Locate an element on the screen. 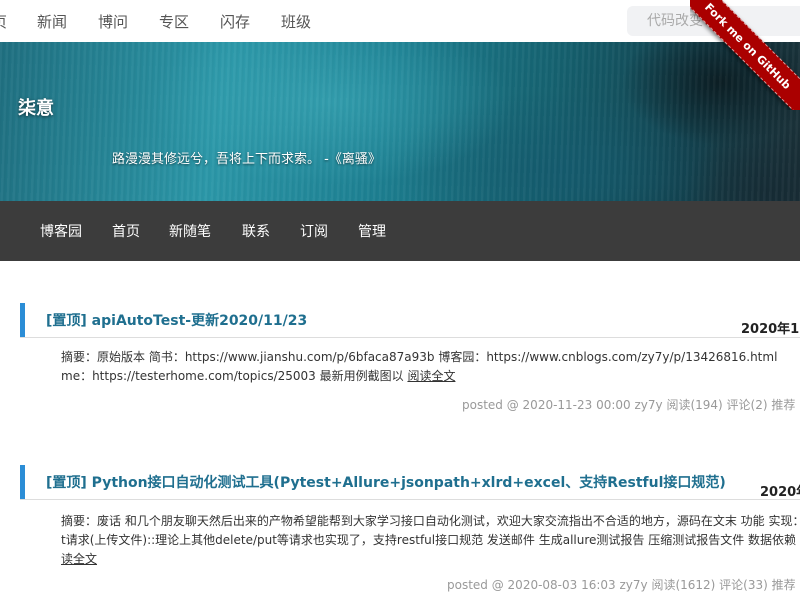 This screenshot has width=800, height=600. topnav-home-link: 页 is located at coordinates (3, 21).